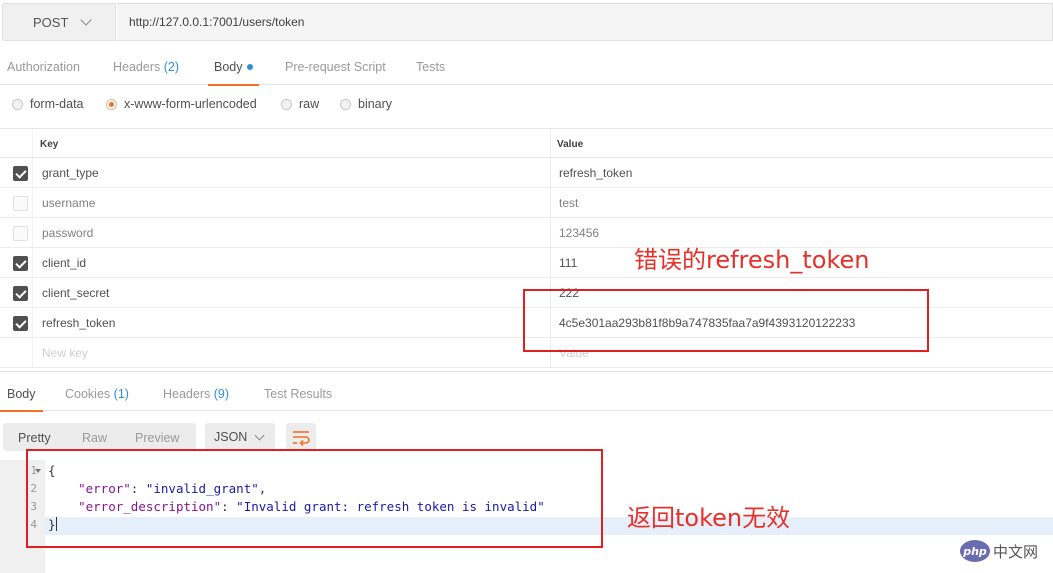 This screenshot has height=573, width=1053. I want to click on radio-raw: raw, so click(300, 104).